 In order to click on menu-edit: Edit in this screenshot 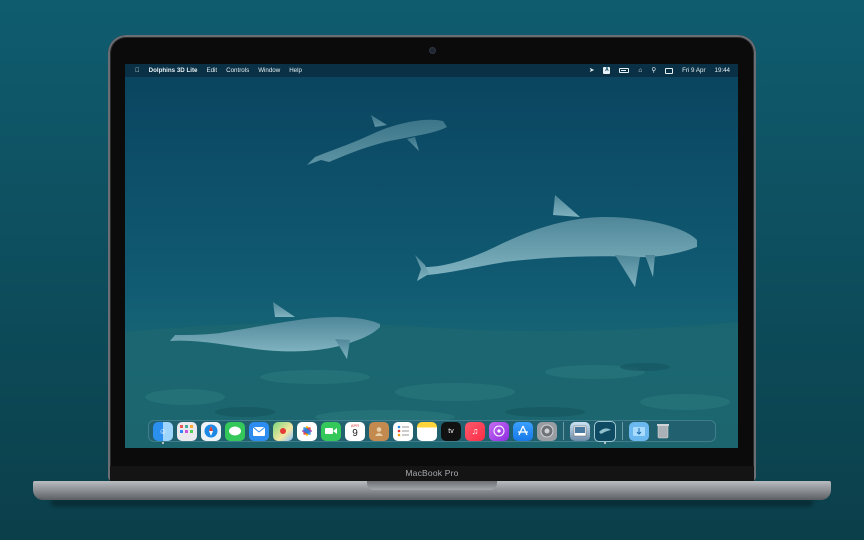, I will do `click(211, 70)`.